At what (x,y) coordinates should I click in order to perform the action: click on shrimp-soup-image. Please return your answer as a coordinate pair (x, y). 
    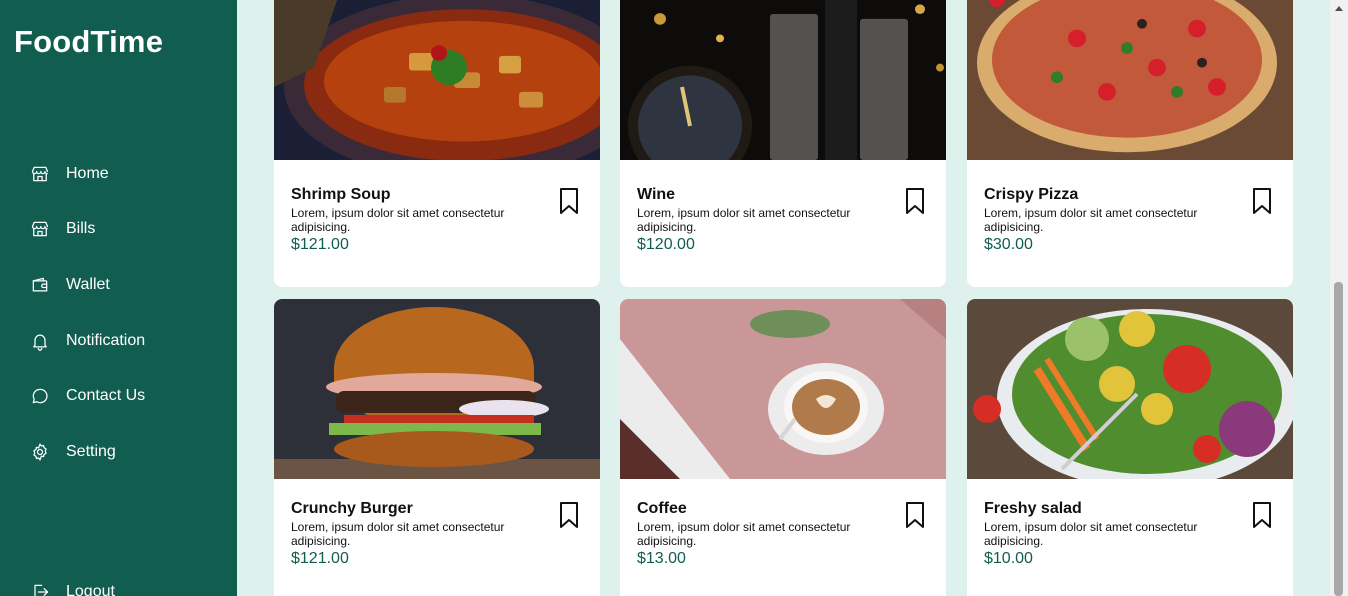
    Looking at the image, I should click on (437, 80).